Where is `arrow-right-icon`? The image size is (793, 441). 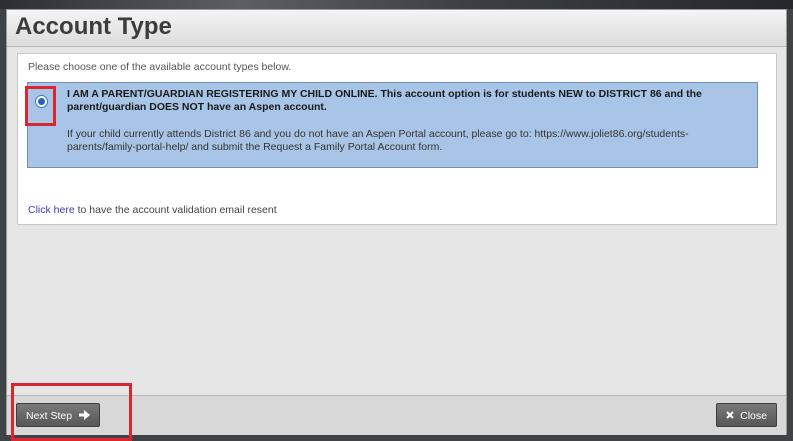
arrow-right-icon is located at coordinates (85, 415).